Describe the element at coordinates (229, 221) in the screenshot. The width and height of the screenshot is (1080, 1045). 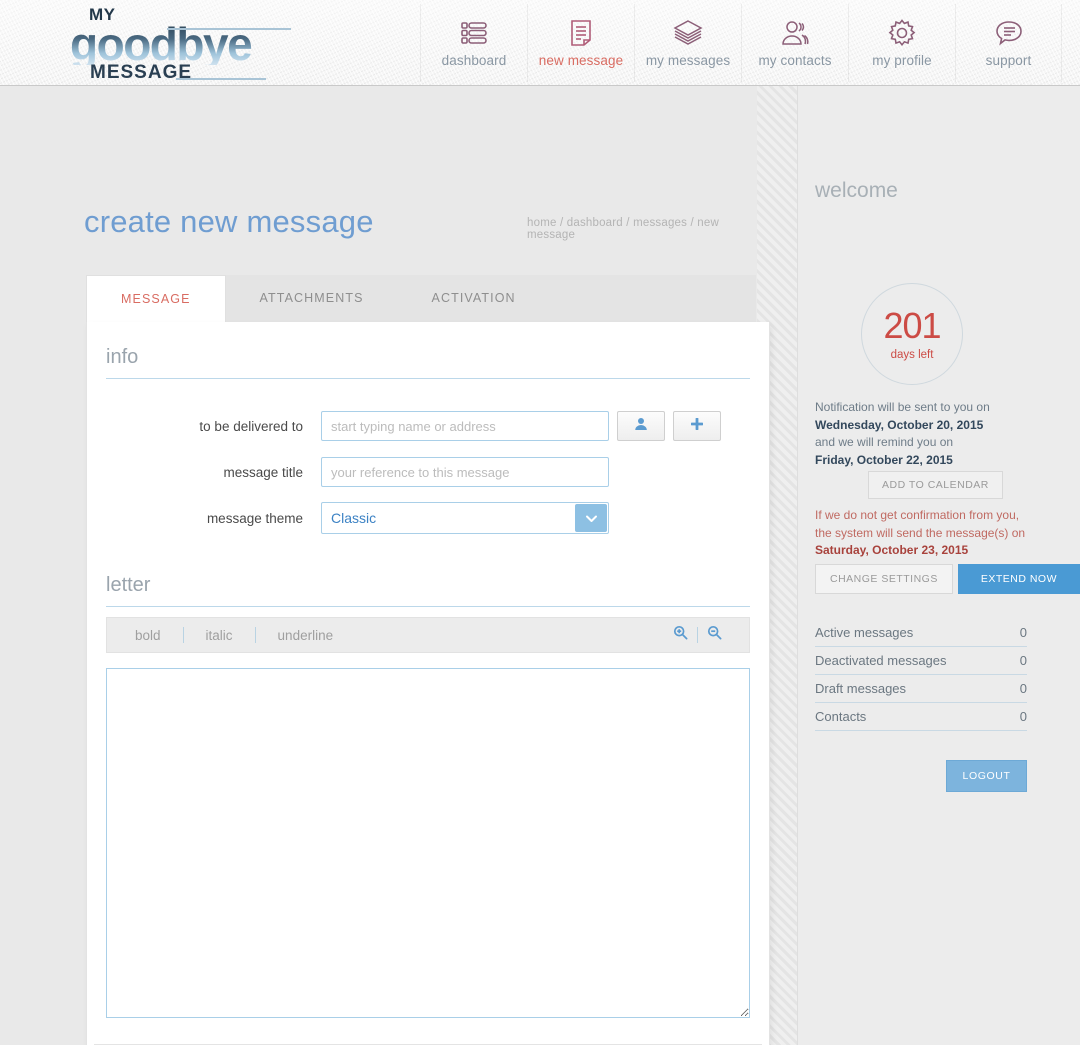
I see `page-title: create new message` at that location.